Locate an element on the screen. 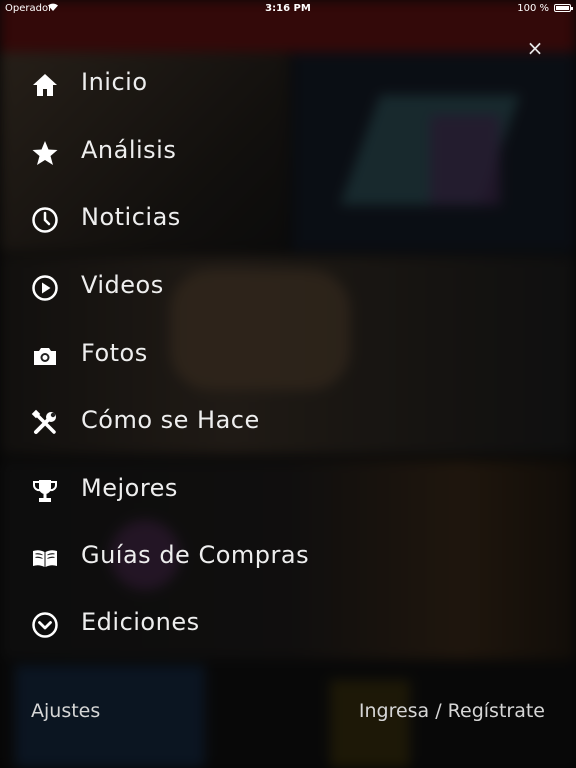 Image resolution: width=576 pixels, height=768 pixels. menu-item-label: Cómo se Hace is located at coordinates (170, 420).